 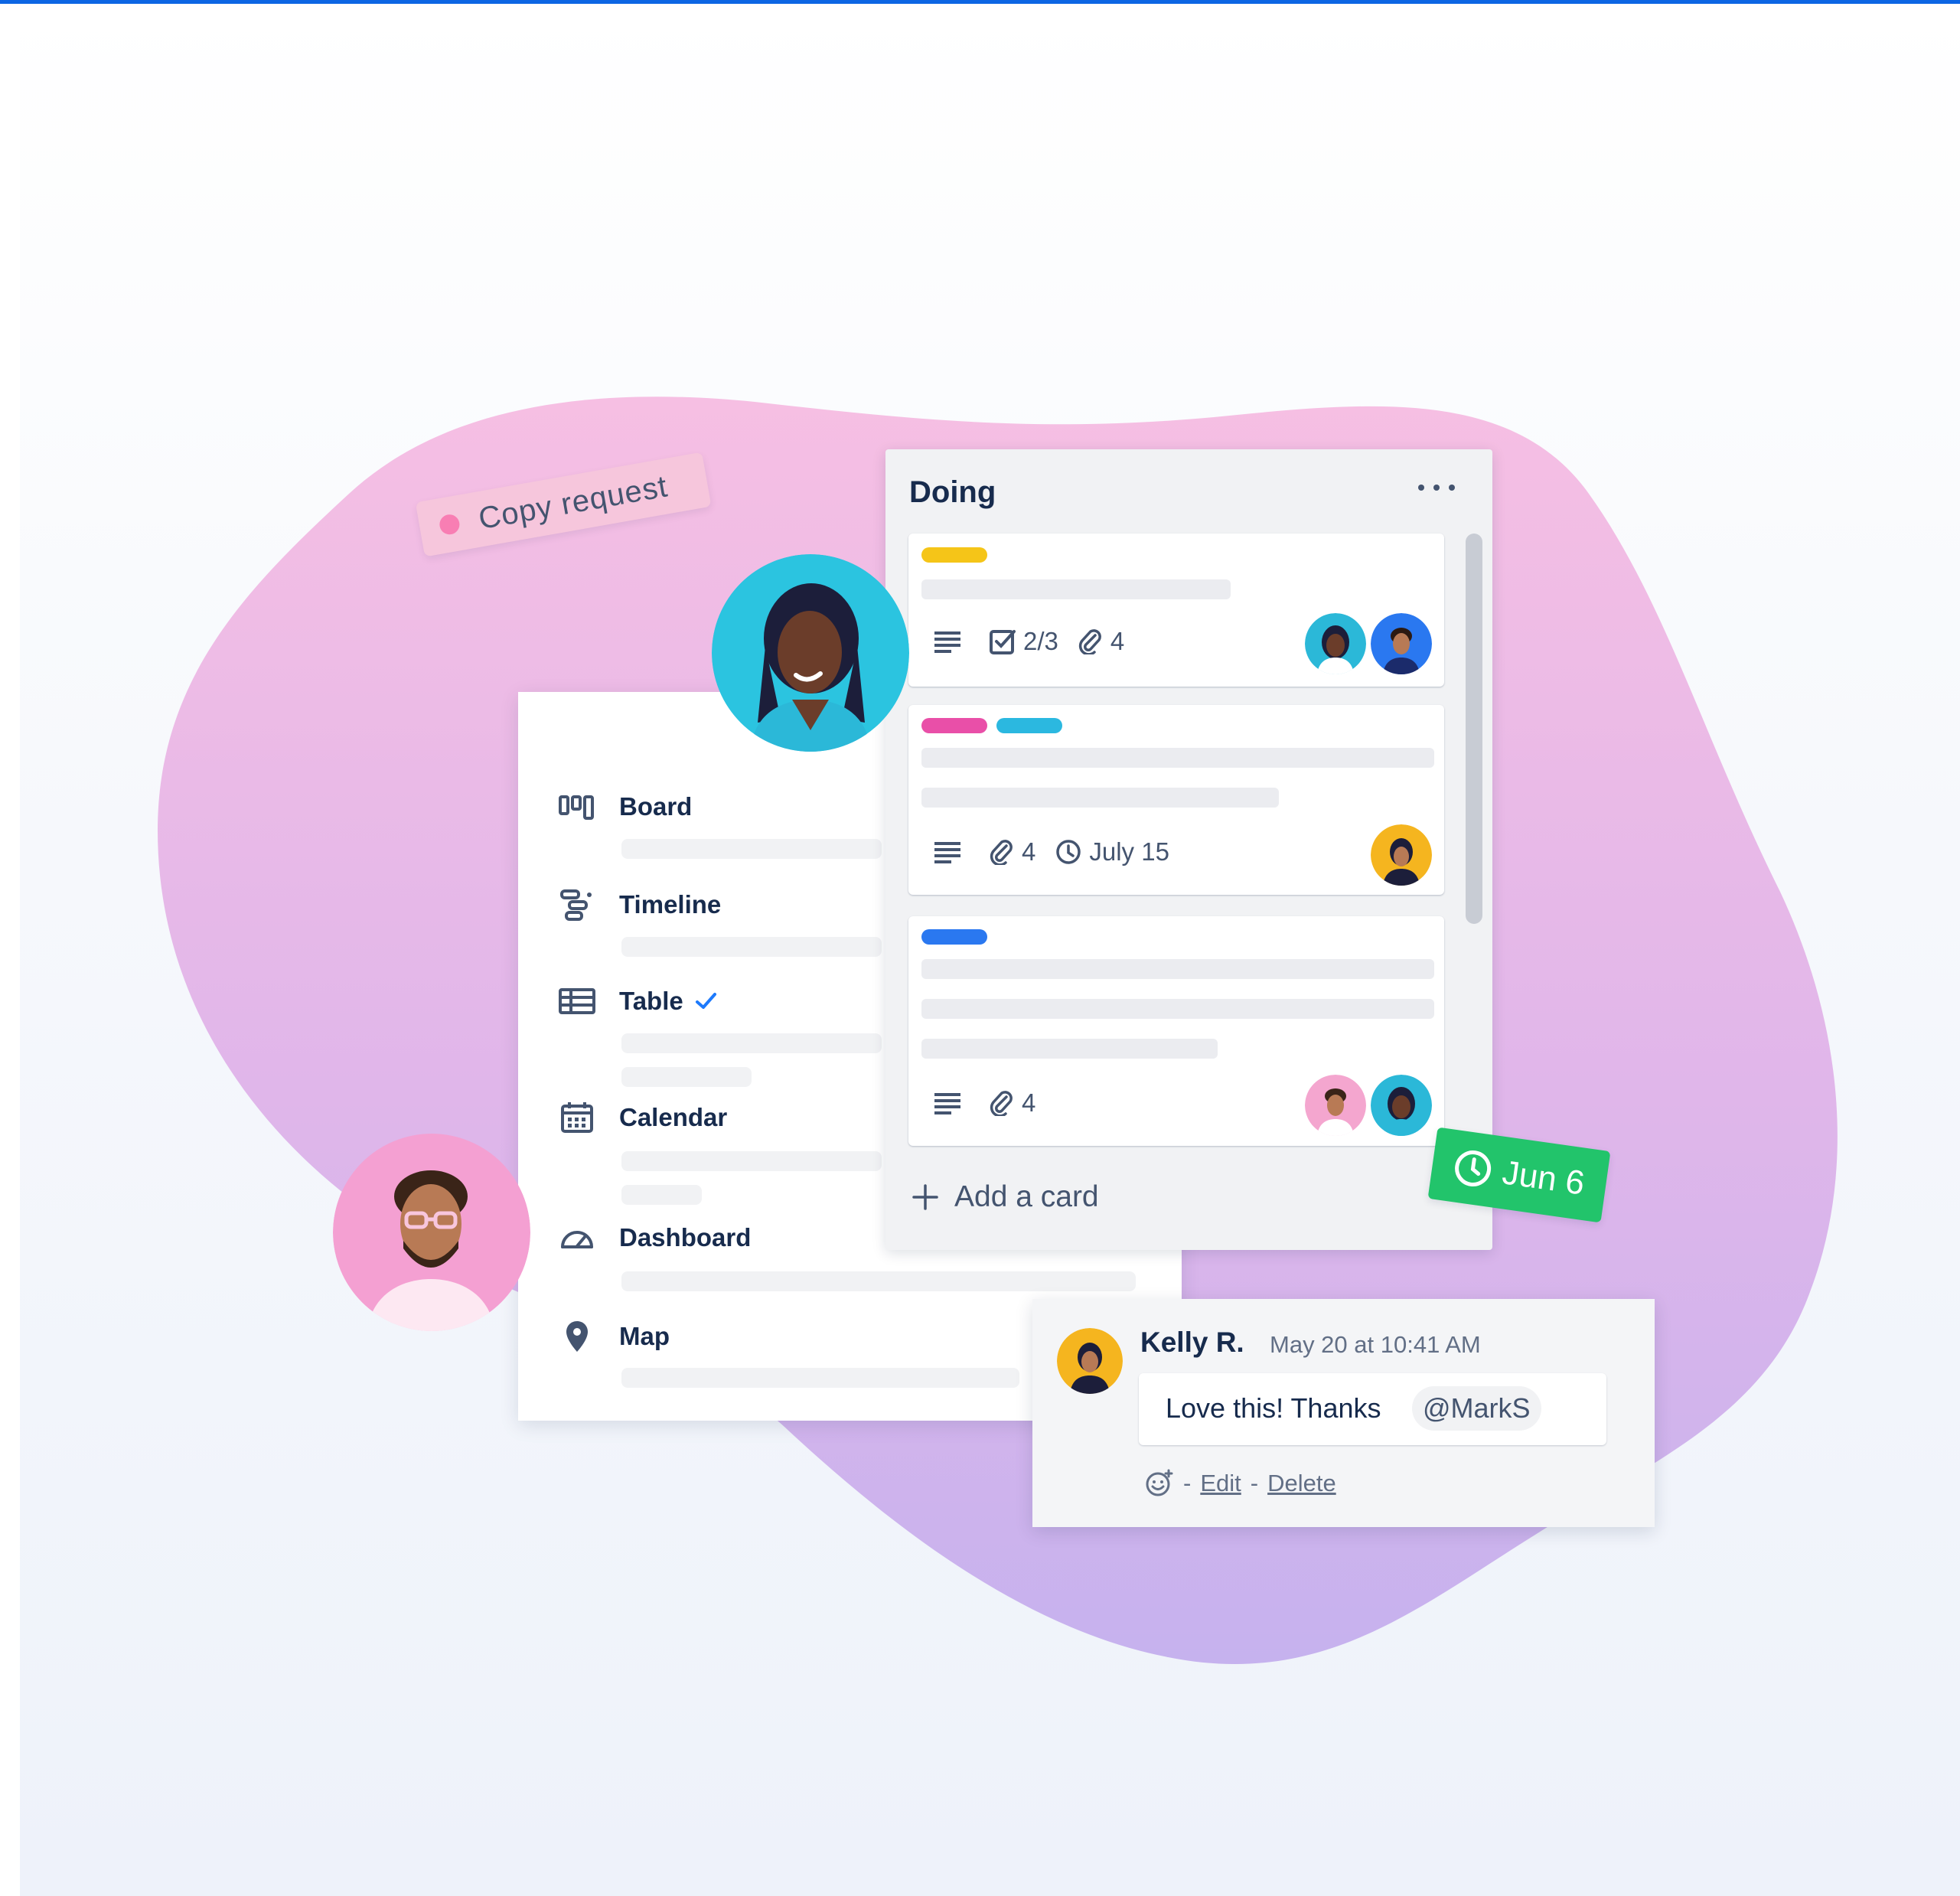 I want to click on delete-comment-link: Delete, so click(x=1301, y=1483).